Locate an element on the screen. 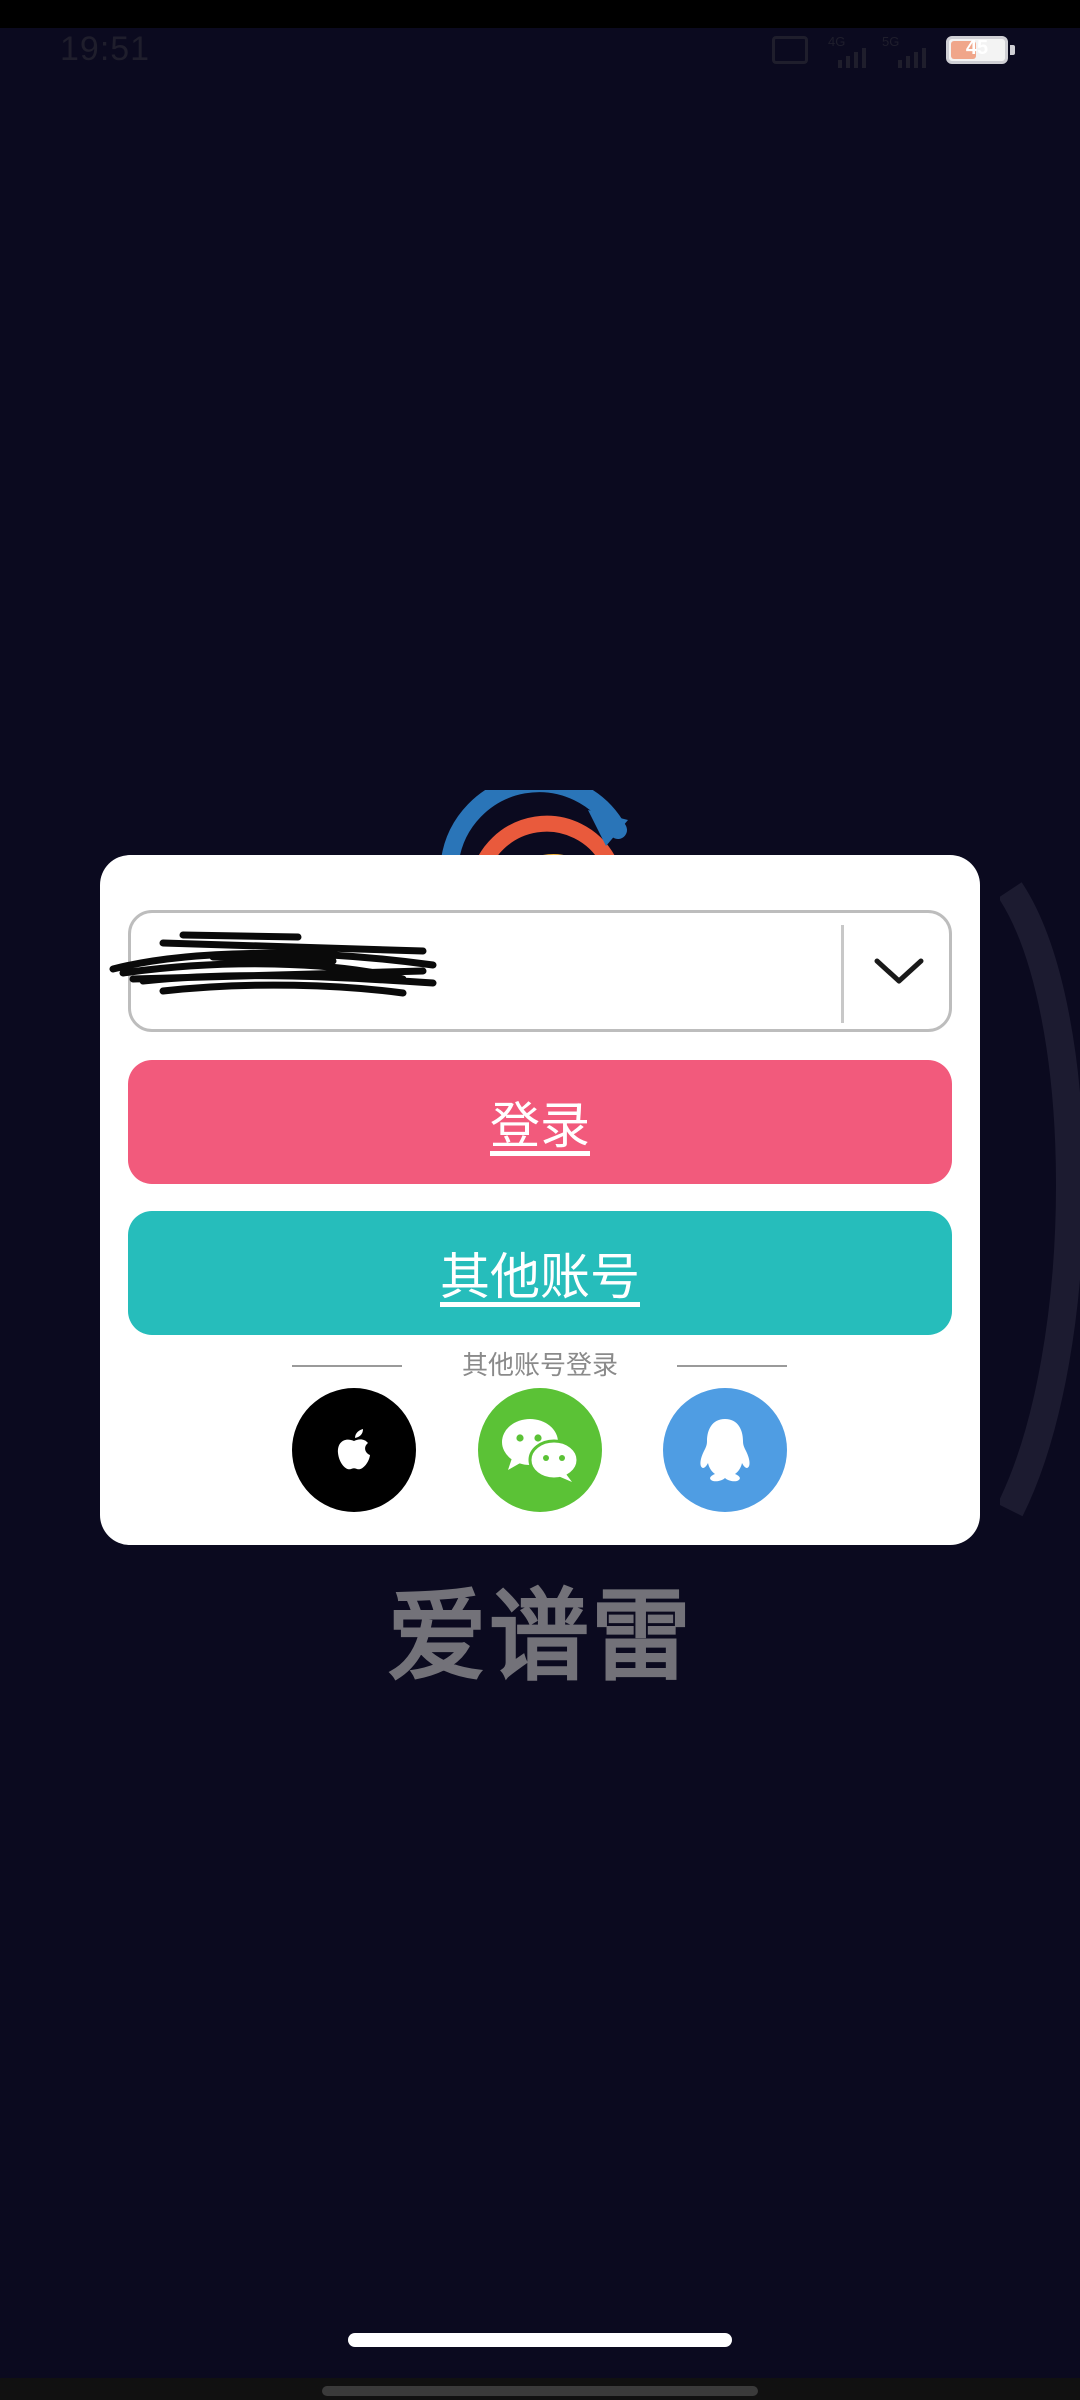 This screenshot has height=2400, width=1080. other-login-divider: 其他账号登录 is located at coordinates (540, 1365).